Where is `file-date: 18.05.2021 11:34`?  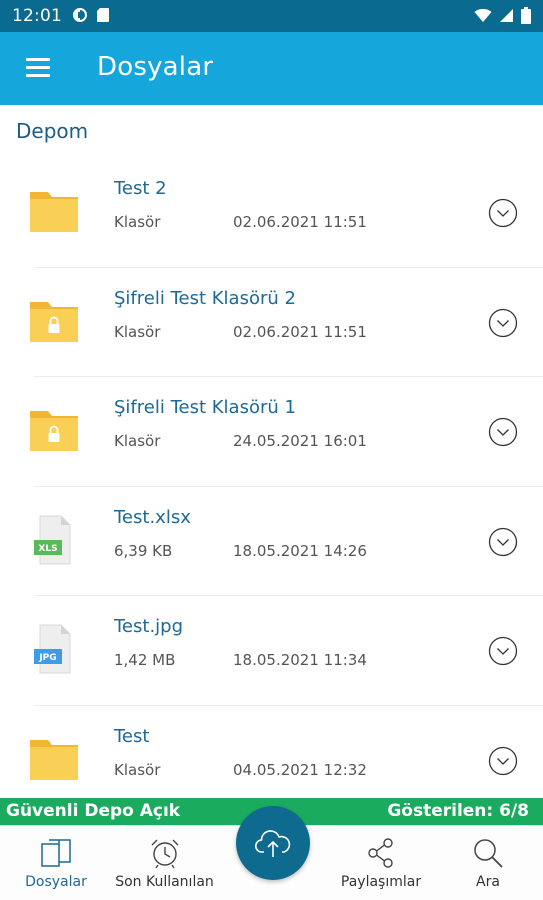
file-date: 18.05.2021 11:34 is located at coordinates (300, 660).